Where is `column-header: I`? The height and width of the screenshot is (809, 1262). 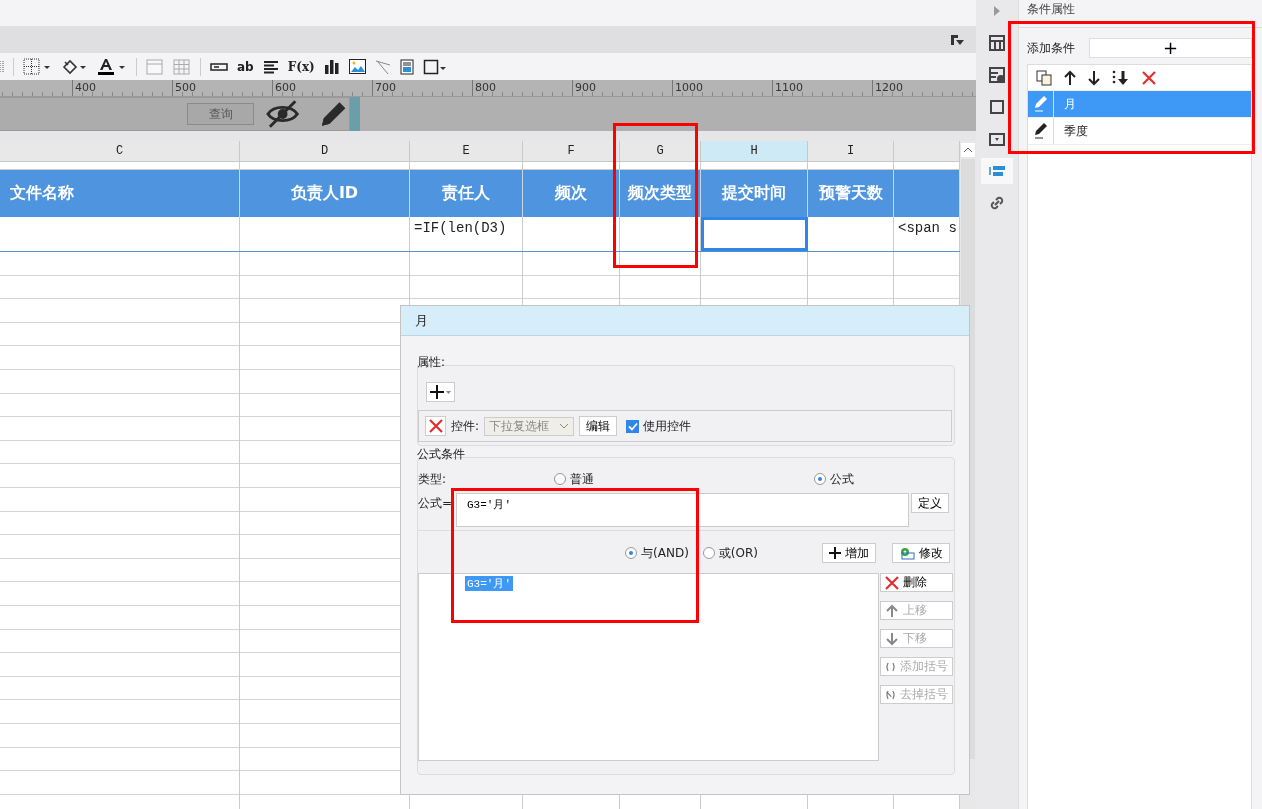 column-header: I is located at coordinates (851, 151).